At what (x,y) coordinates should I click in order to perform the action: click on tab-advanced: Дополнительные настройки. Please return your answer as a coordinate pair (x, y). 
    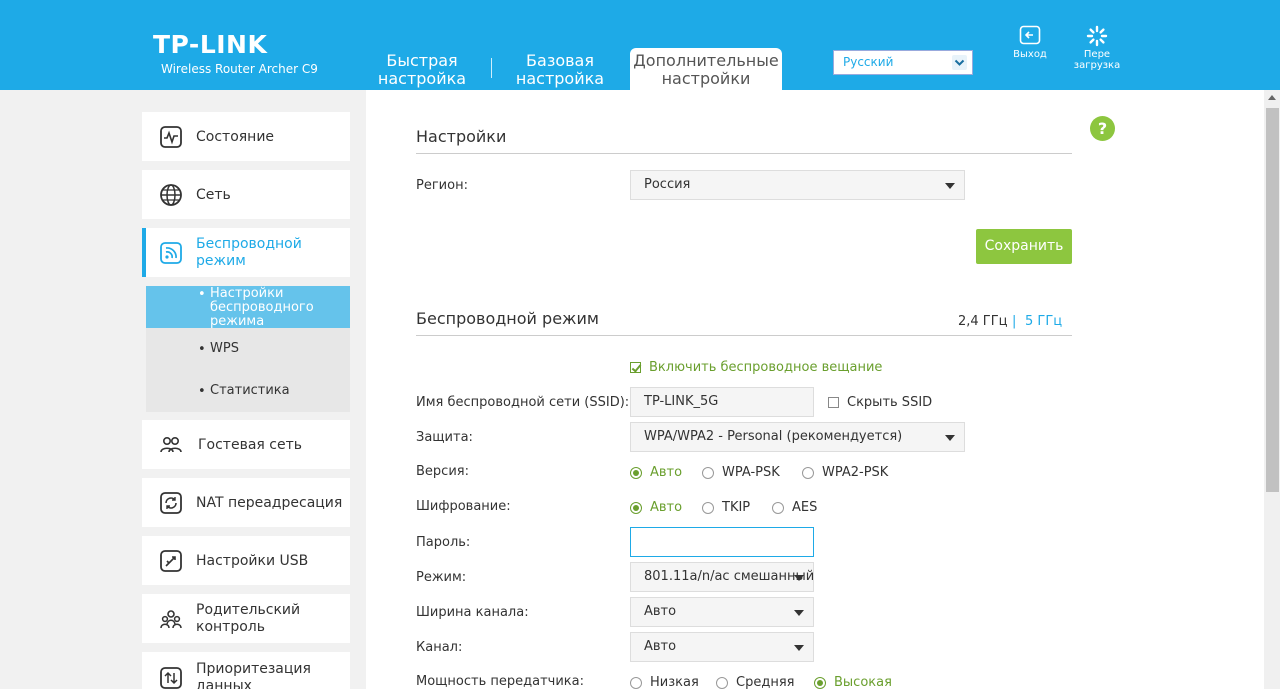
    Looking at the image, I should click on (706, 69).